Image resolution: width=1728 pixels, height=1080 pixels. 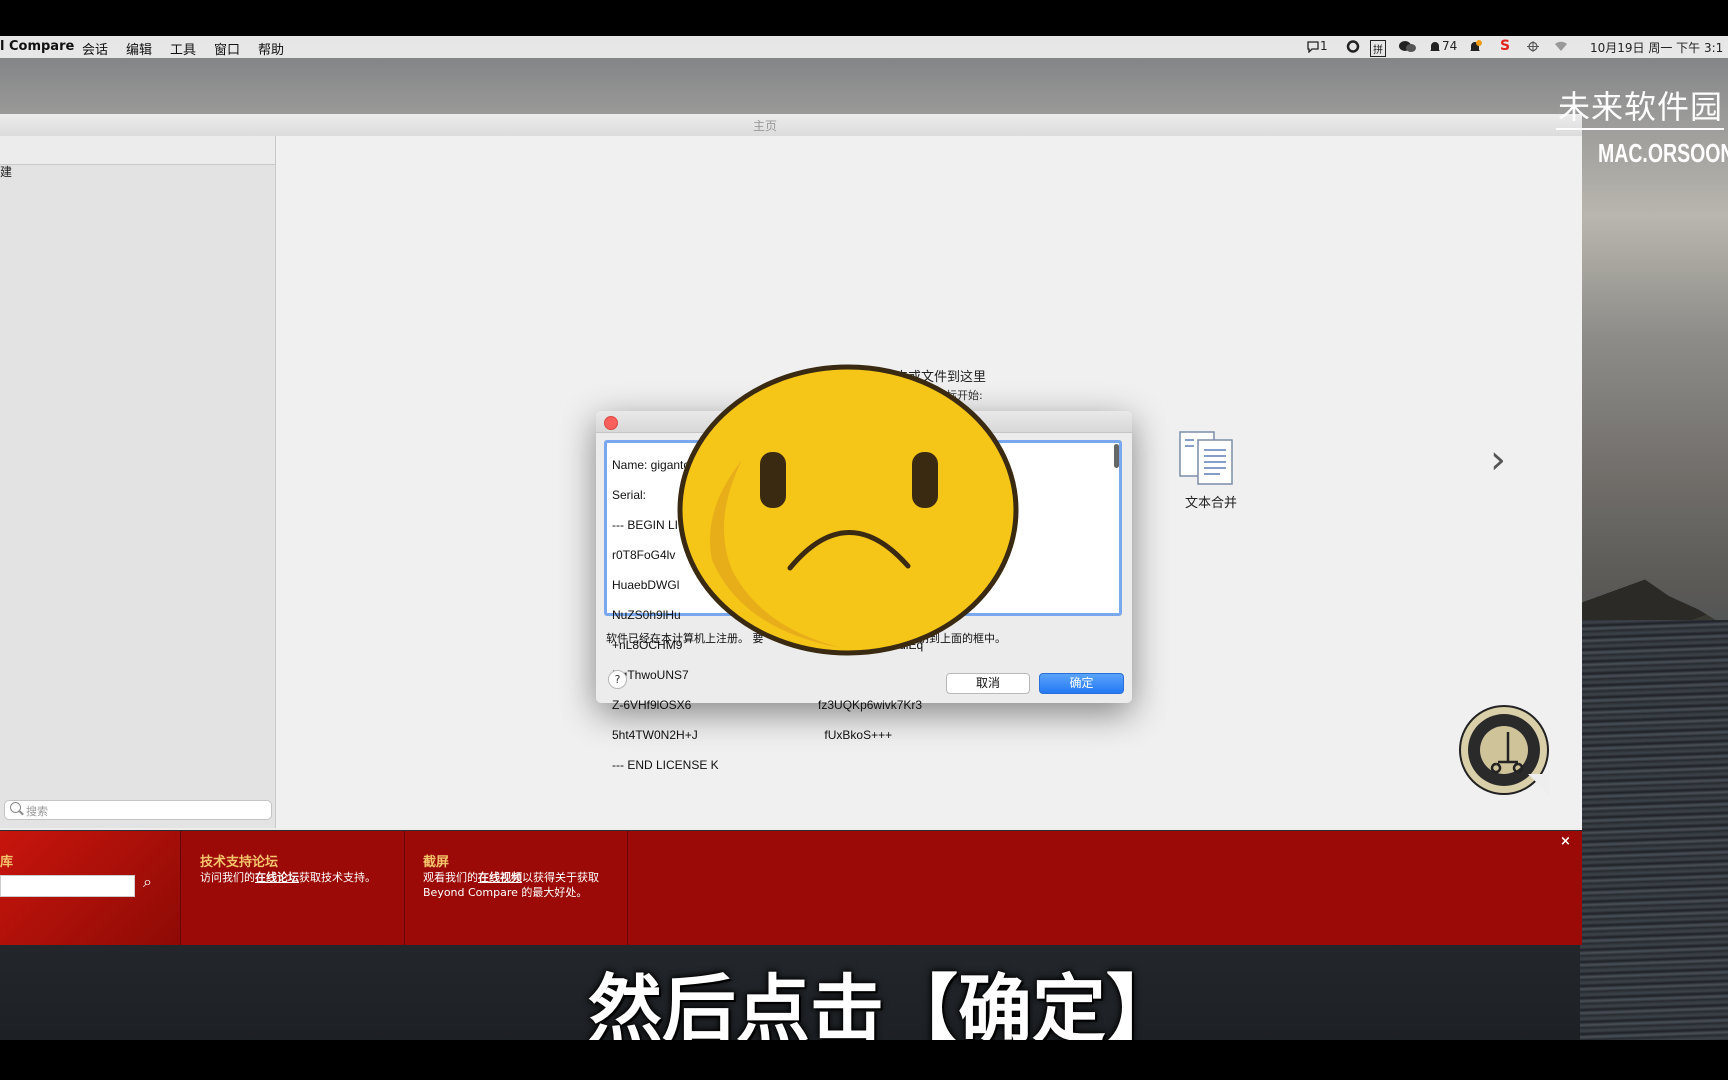 What do you see at coordinates (6, 171) in the screenshot?
I see `sidebar-item-new: 建` at bounding box center [6, 171].